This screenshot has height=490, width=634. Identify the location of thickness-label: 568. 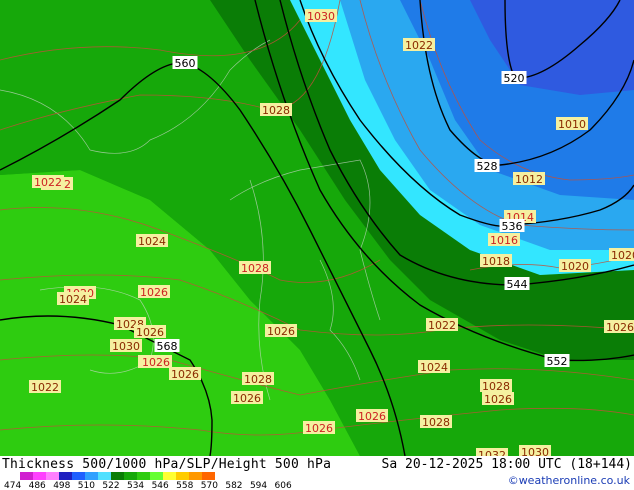
(167, 346).